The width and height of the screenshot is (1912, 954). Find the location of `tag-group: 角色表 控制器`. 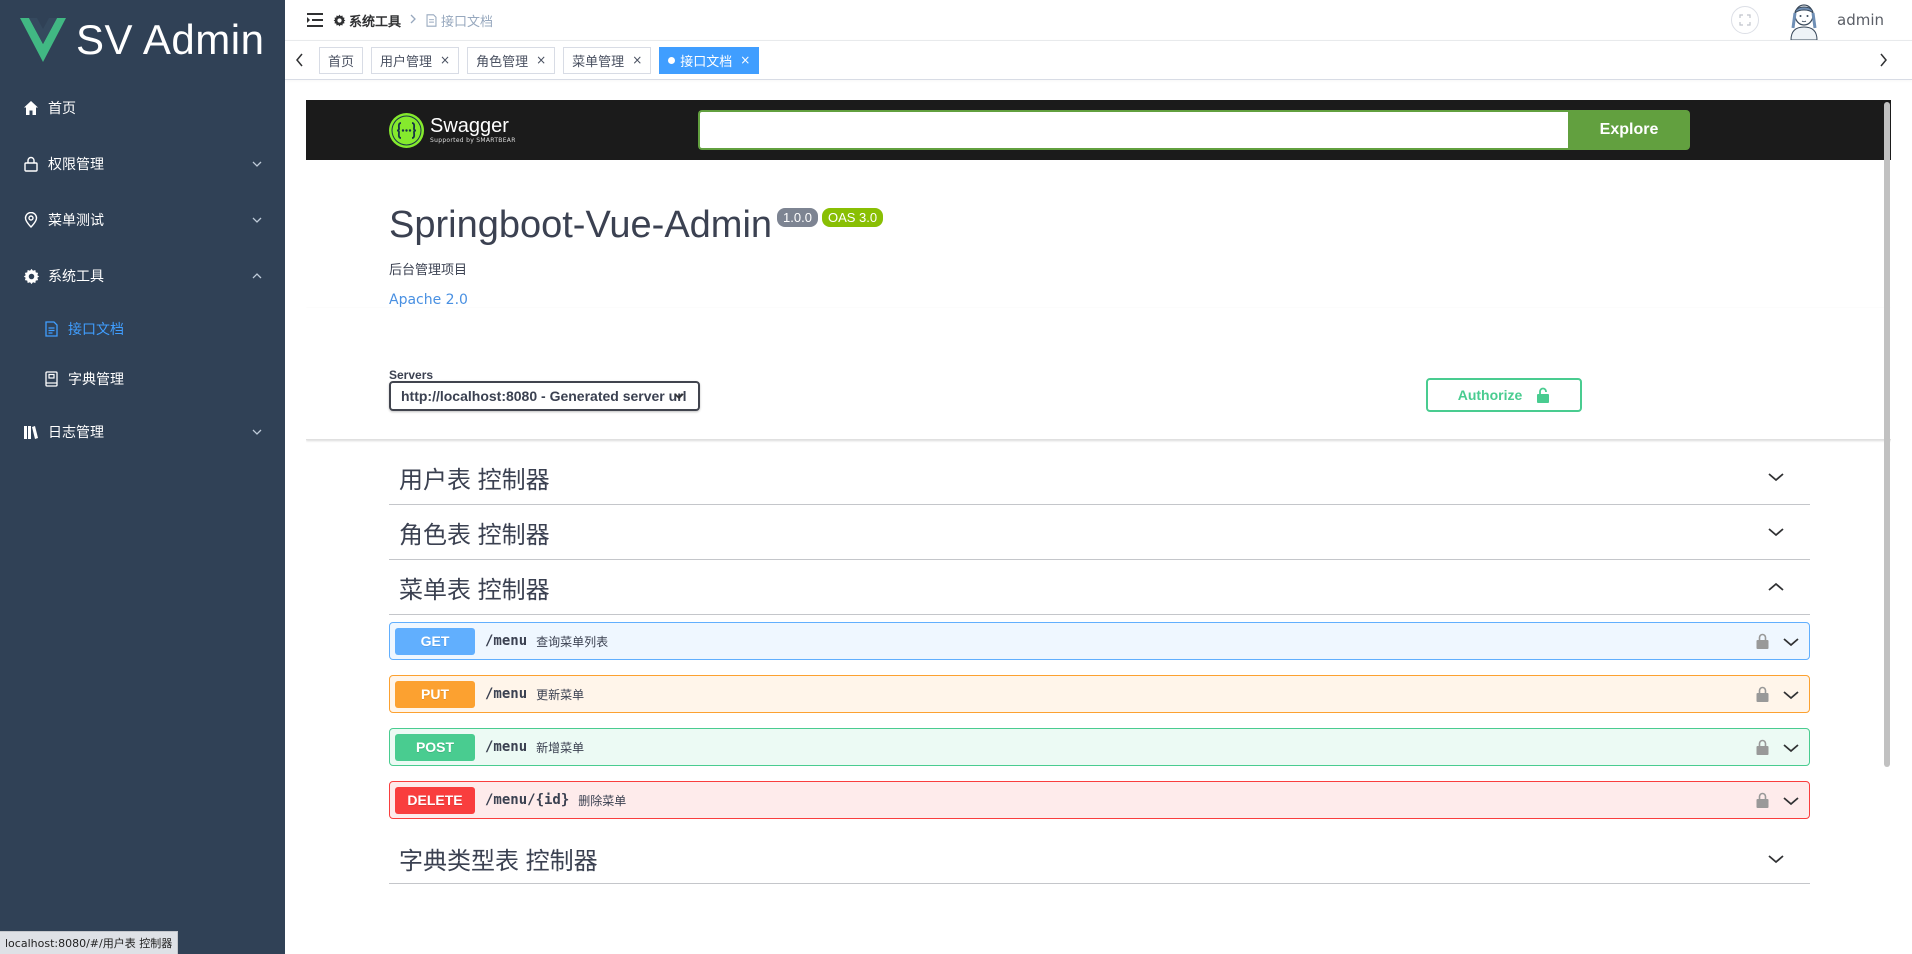

tag-group: 角色表 控制器 is located at coordinates (1099, 532).